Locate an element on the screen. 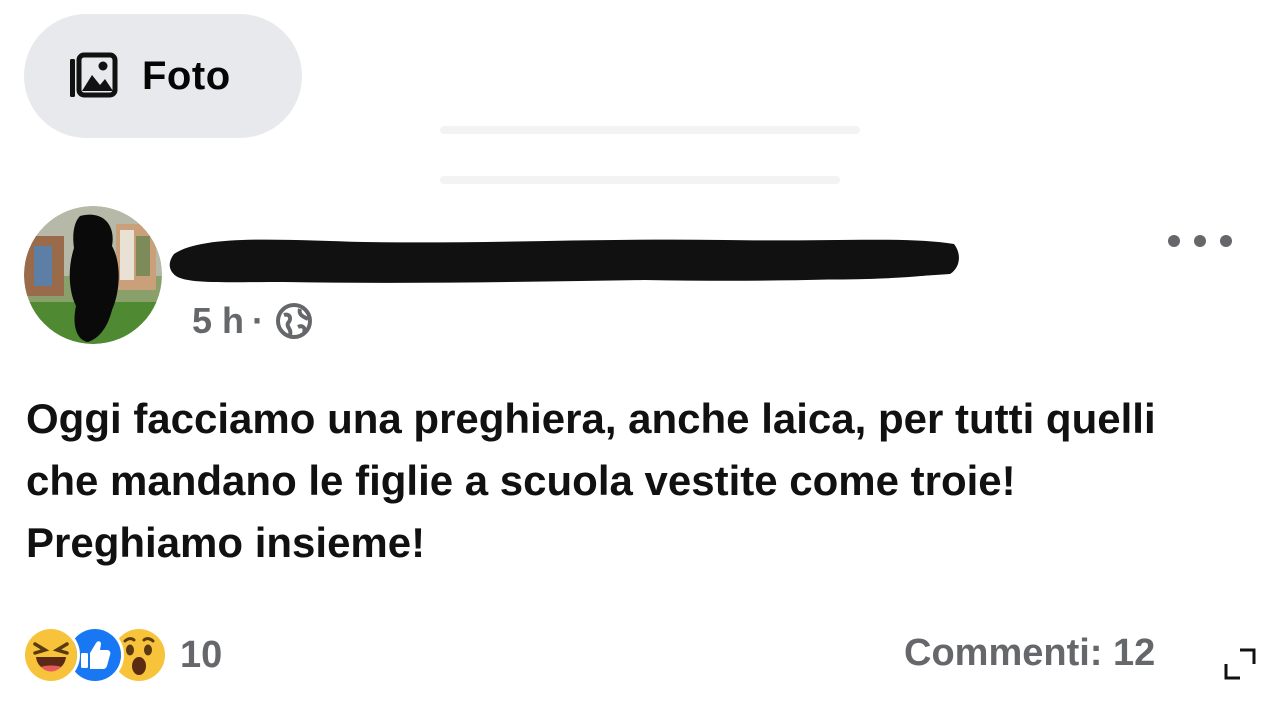 Image resolution: width=1280 pixels, height=720 pixels. redacted-author-name is located at coordinates (564, 261).